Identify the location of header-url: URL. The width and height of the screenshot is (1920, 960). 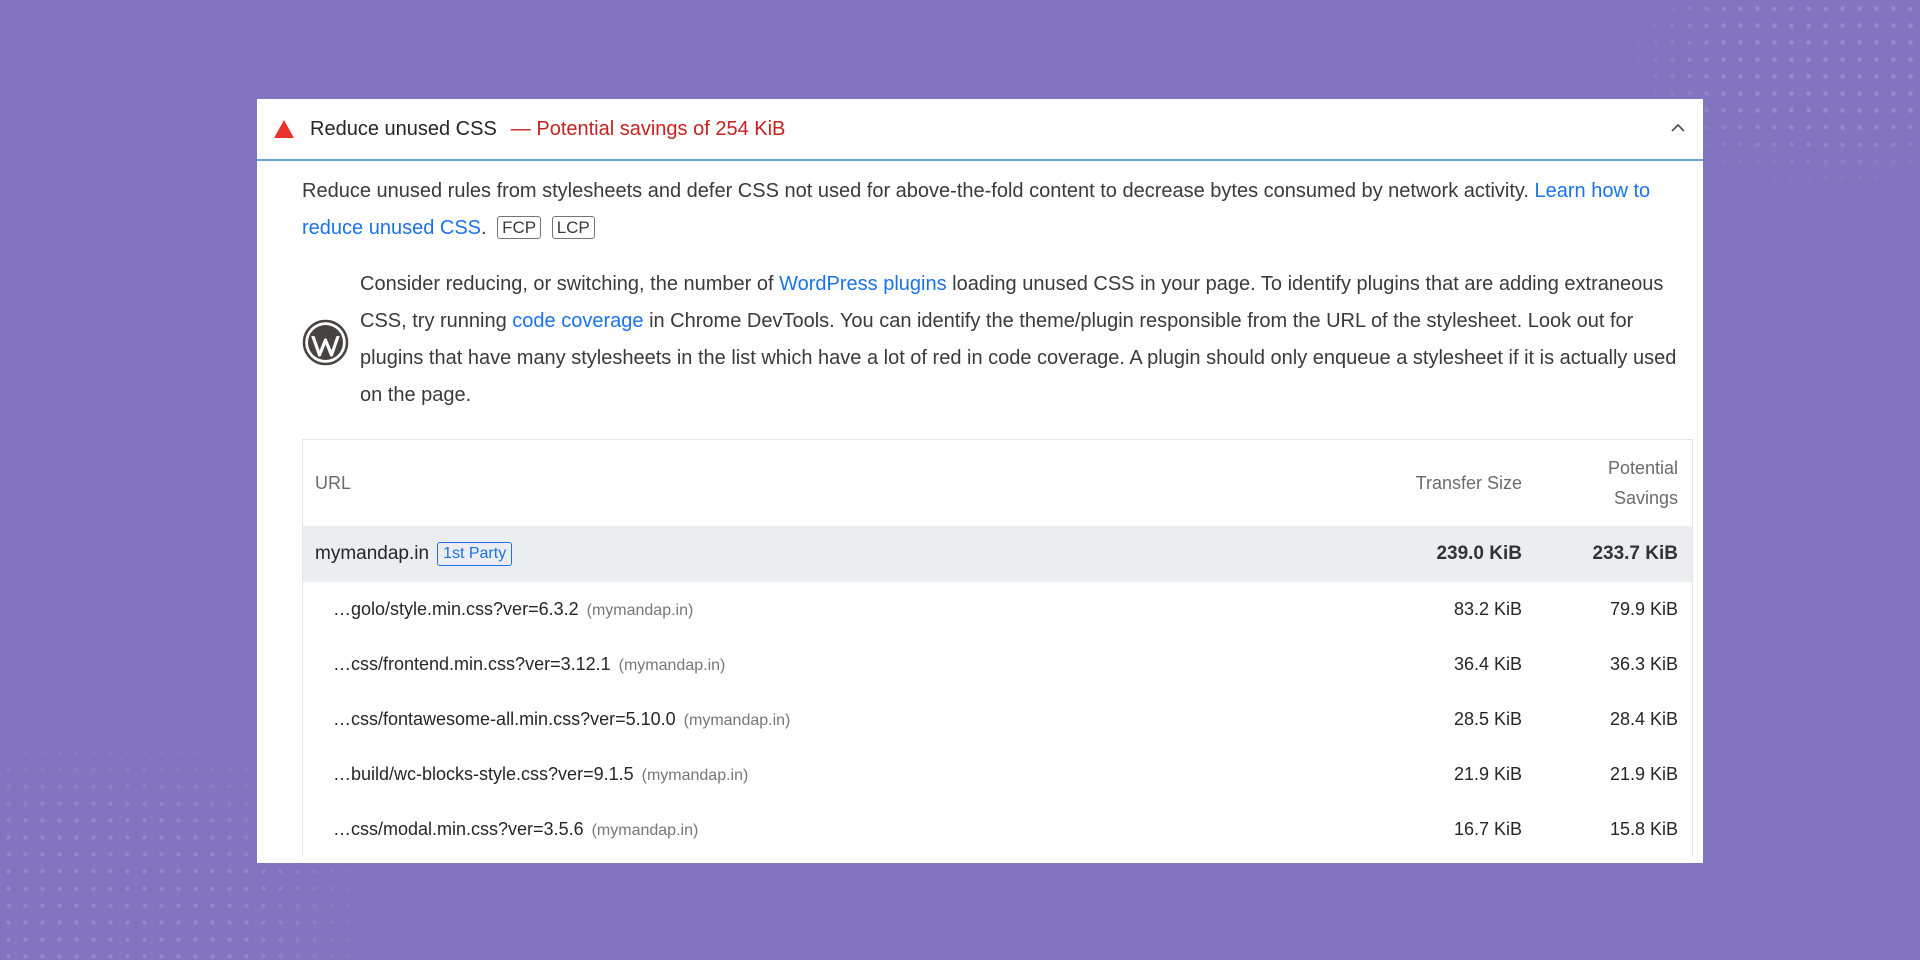
(333, 483).